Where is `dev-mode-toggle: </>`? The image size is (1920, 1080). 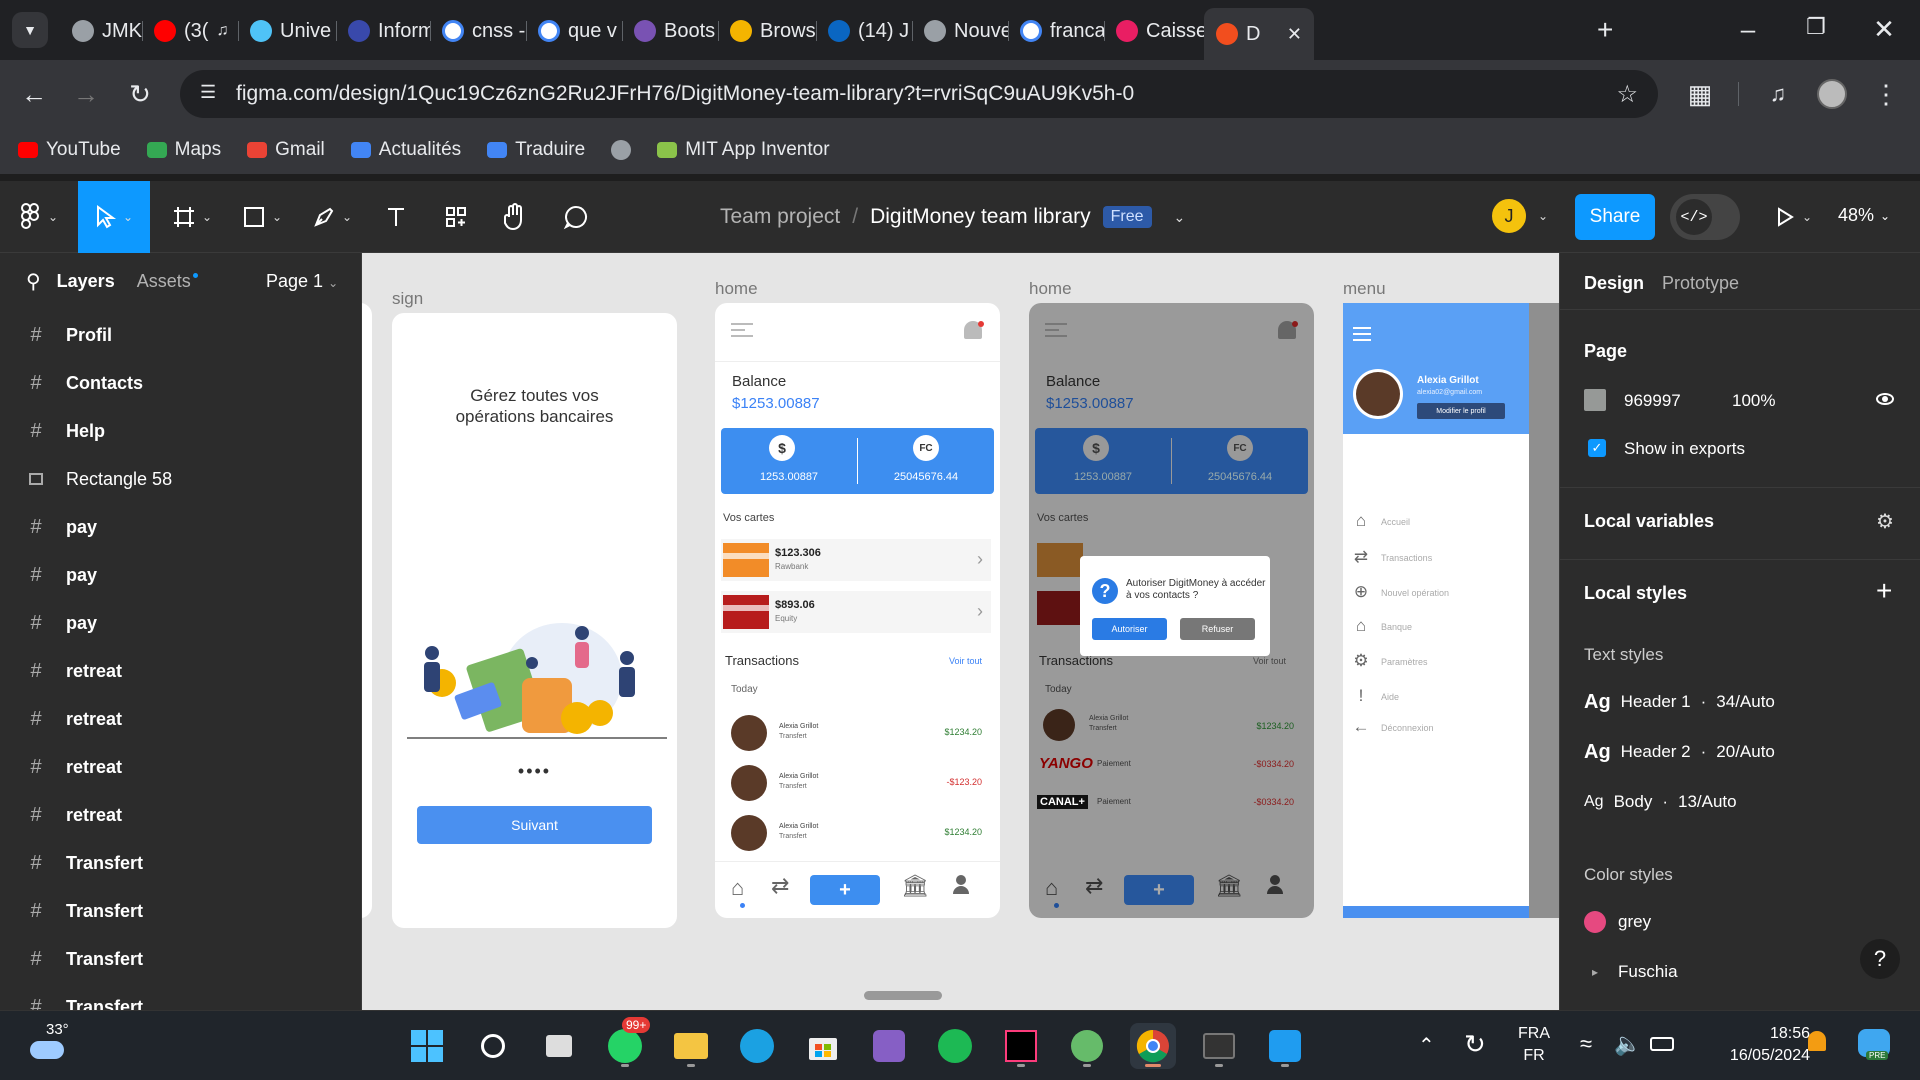 dev-mode-toggle: </> is located at coordinates (1705, 217).